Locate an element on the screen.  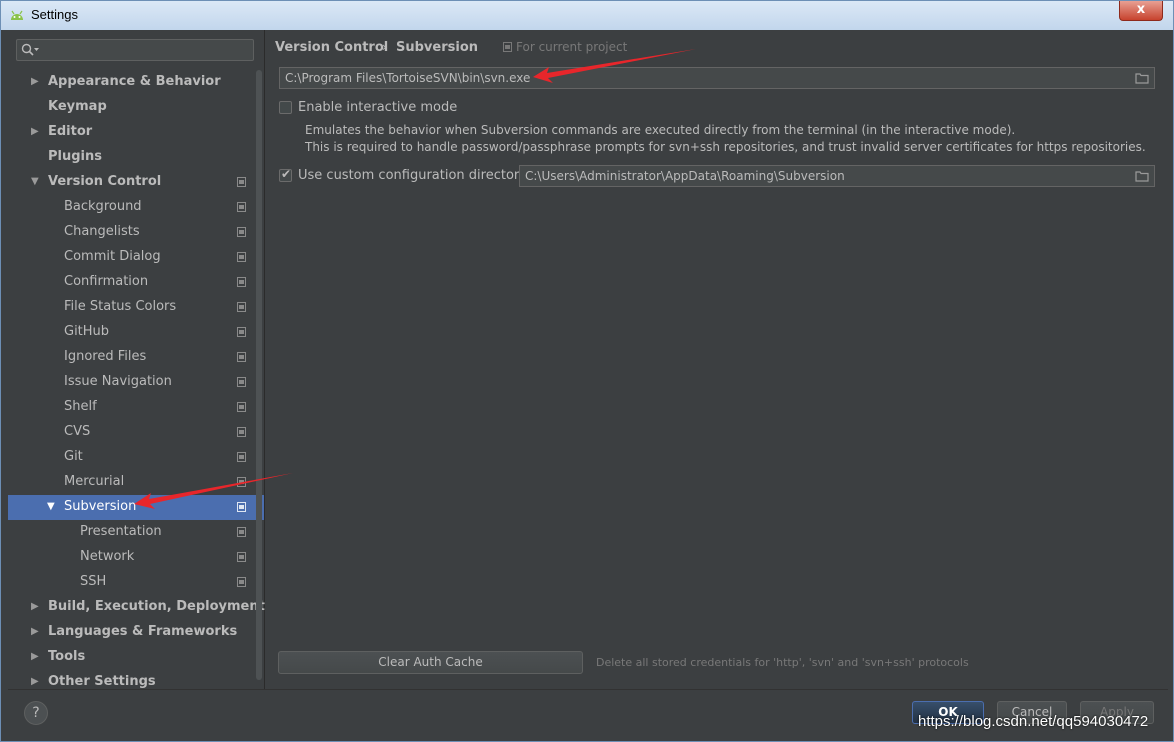
sidebar-item-label: Keymap is located at coordinates (77, 106).